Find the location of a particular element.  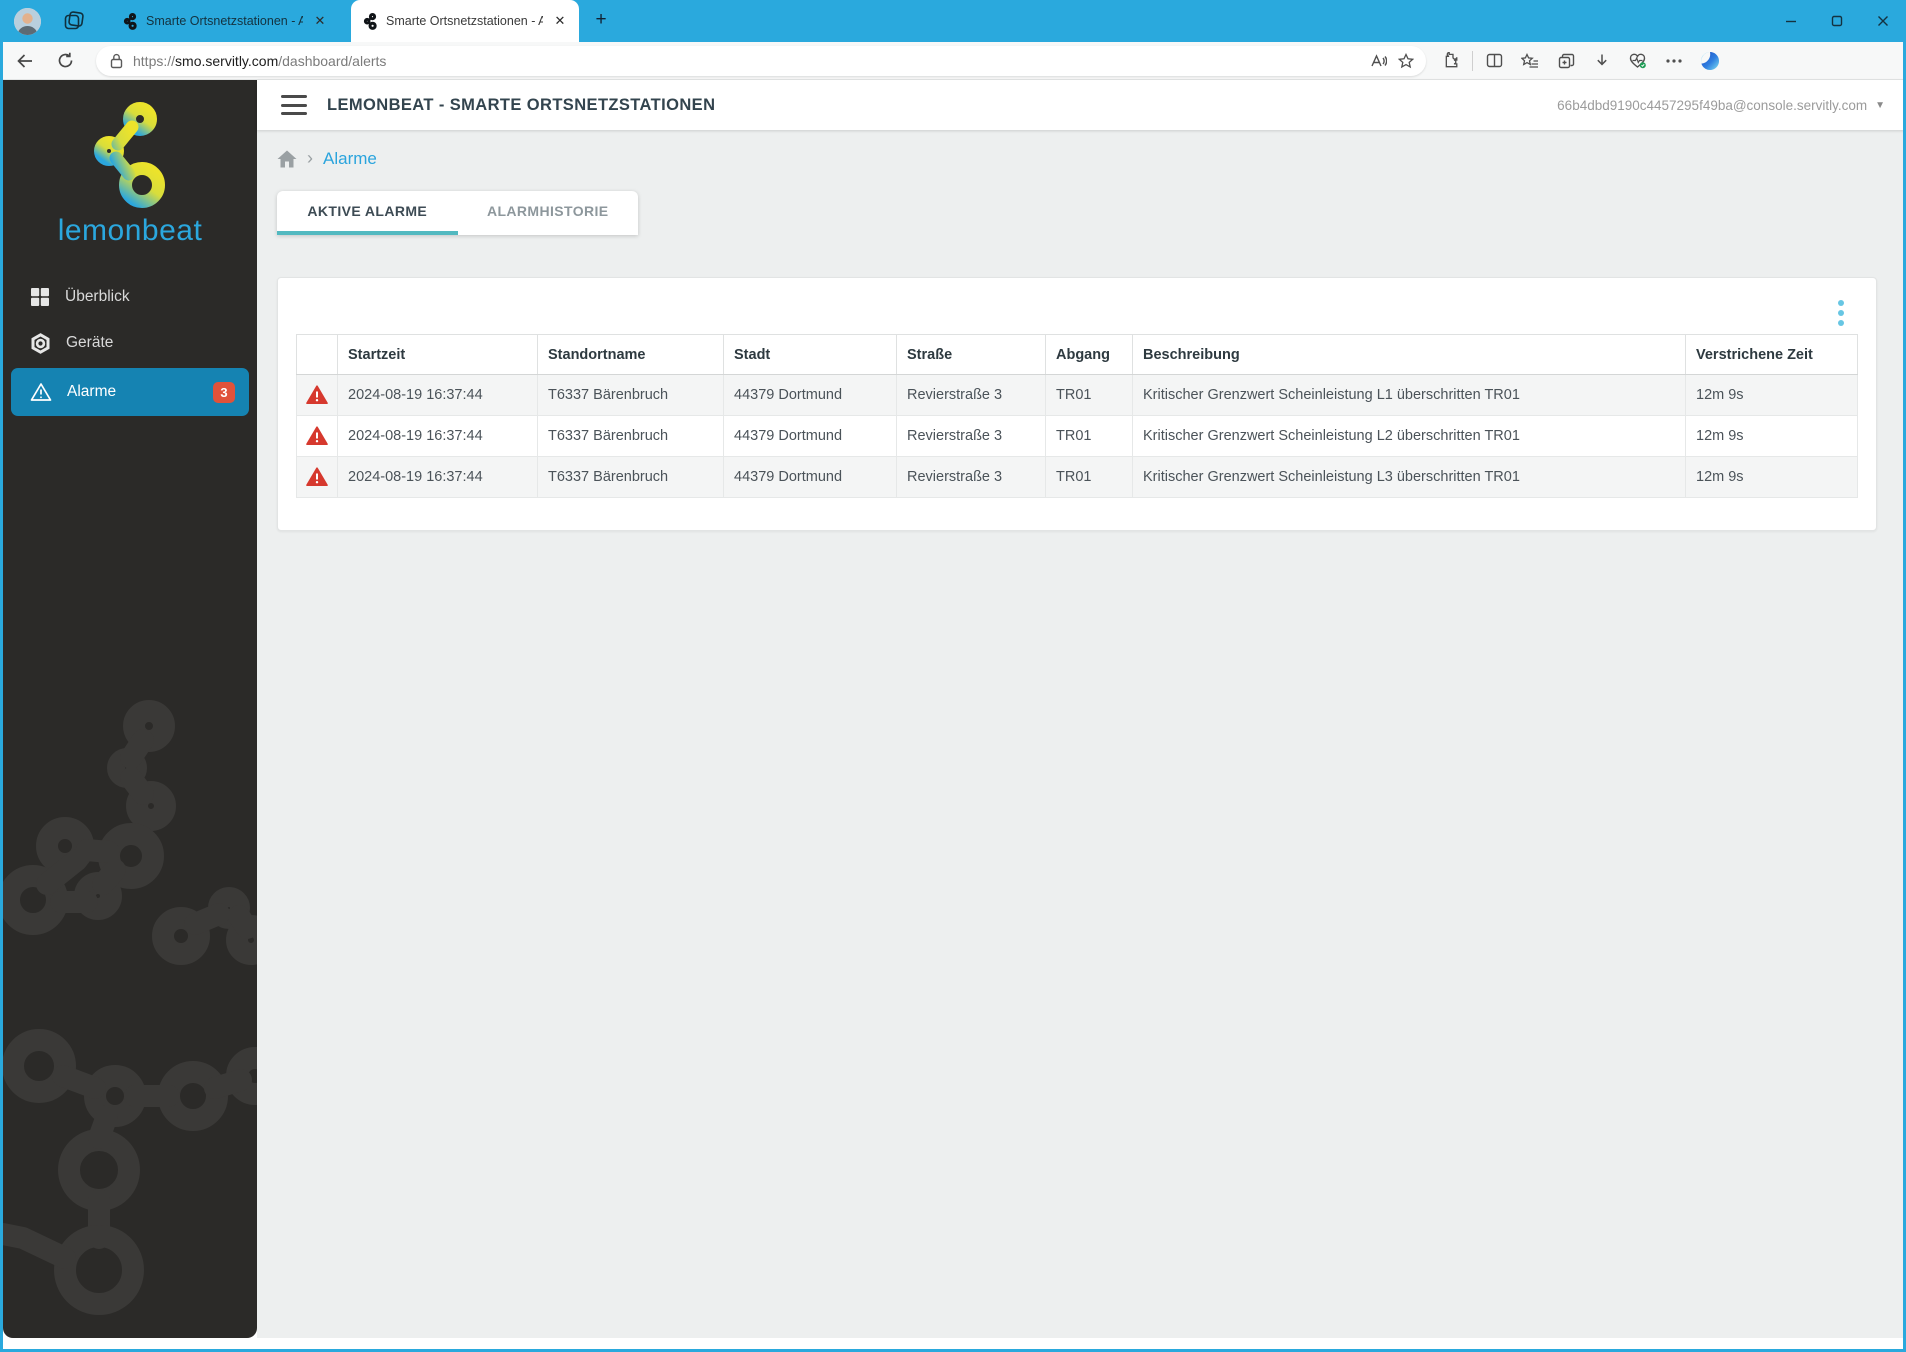

refresh-icon is located at coordinates (65, 61).